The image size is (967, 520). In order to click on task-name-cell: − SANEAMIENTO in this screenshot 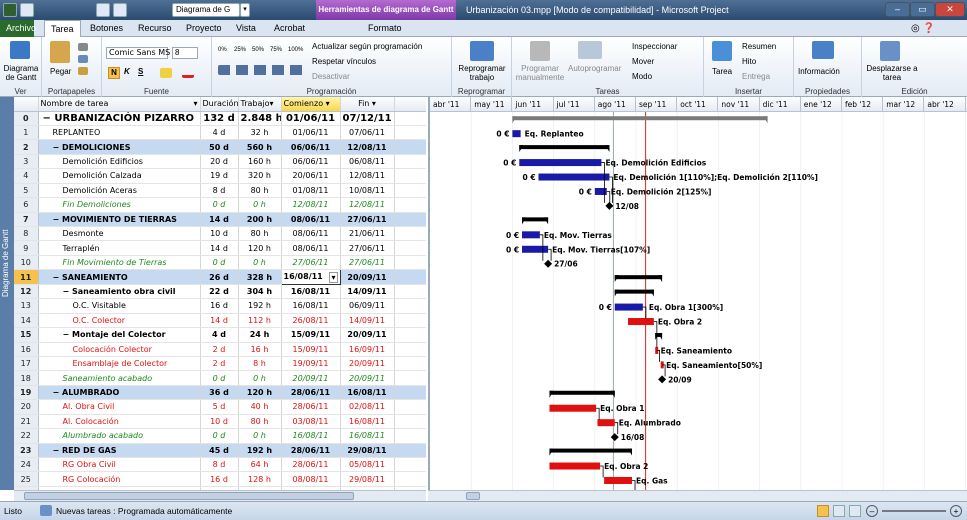, I will do `click(119, 277)`.